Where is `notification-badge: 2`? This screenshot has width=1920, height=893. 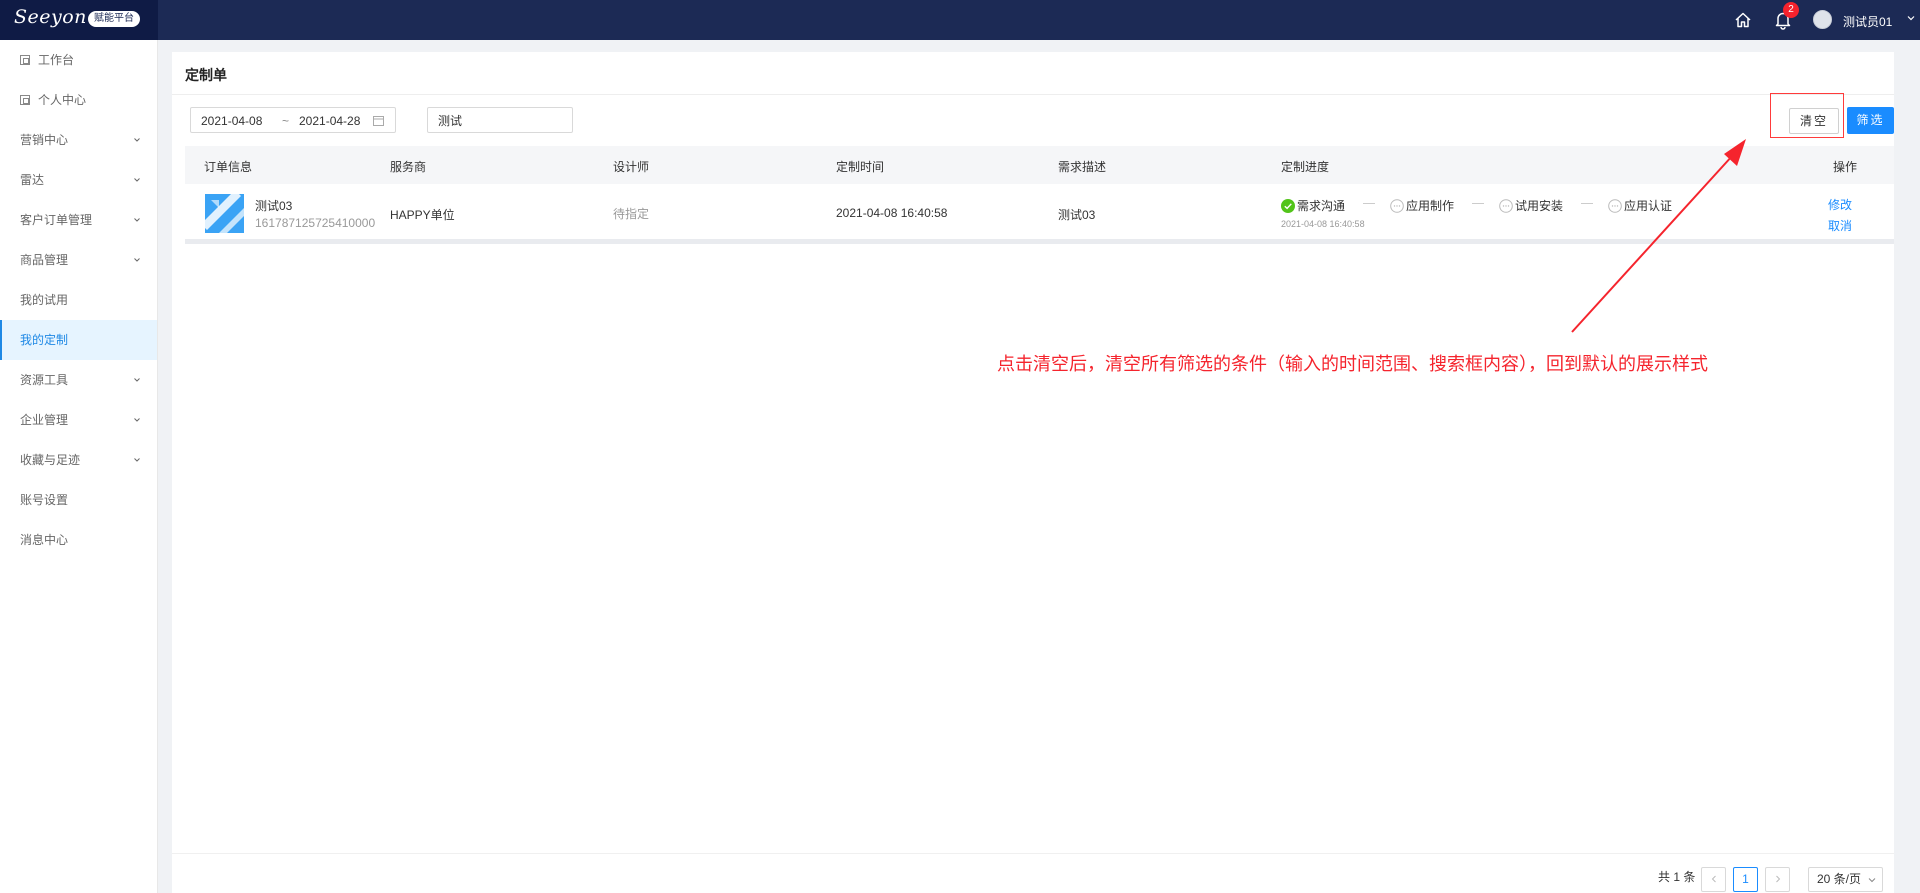
notification-badge: 2 is located at coordinates (1791, 10).